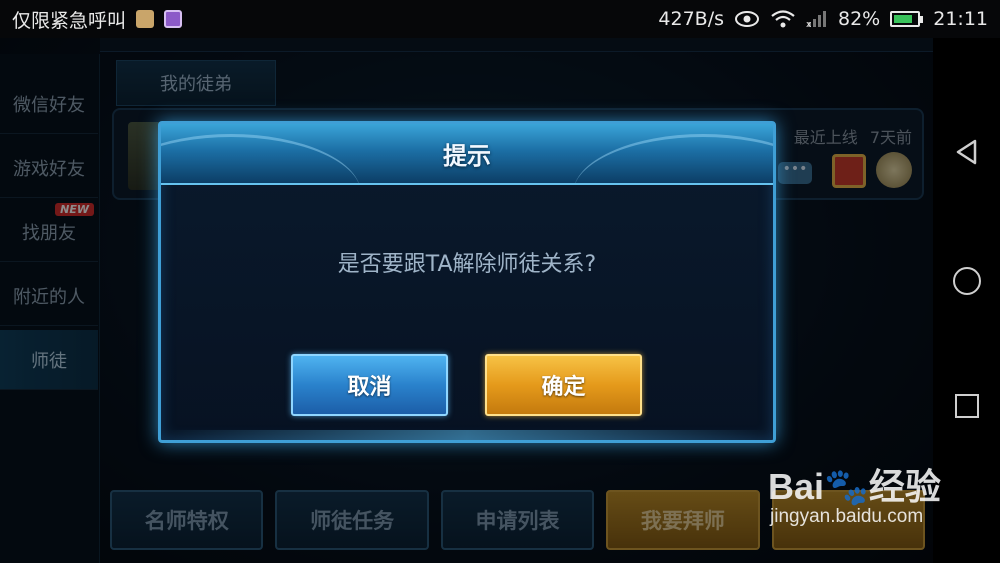 The height and width of the screenshot is (563, 1000). Describe the element at coordinates (747, 19) in the screenshot. I see `eye-icon` at that location.